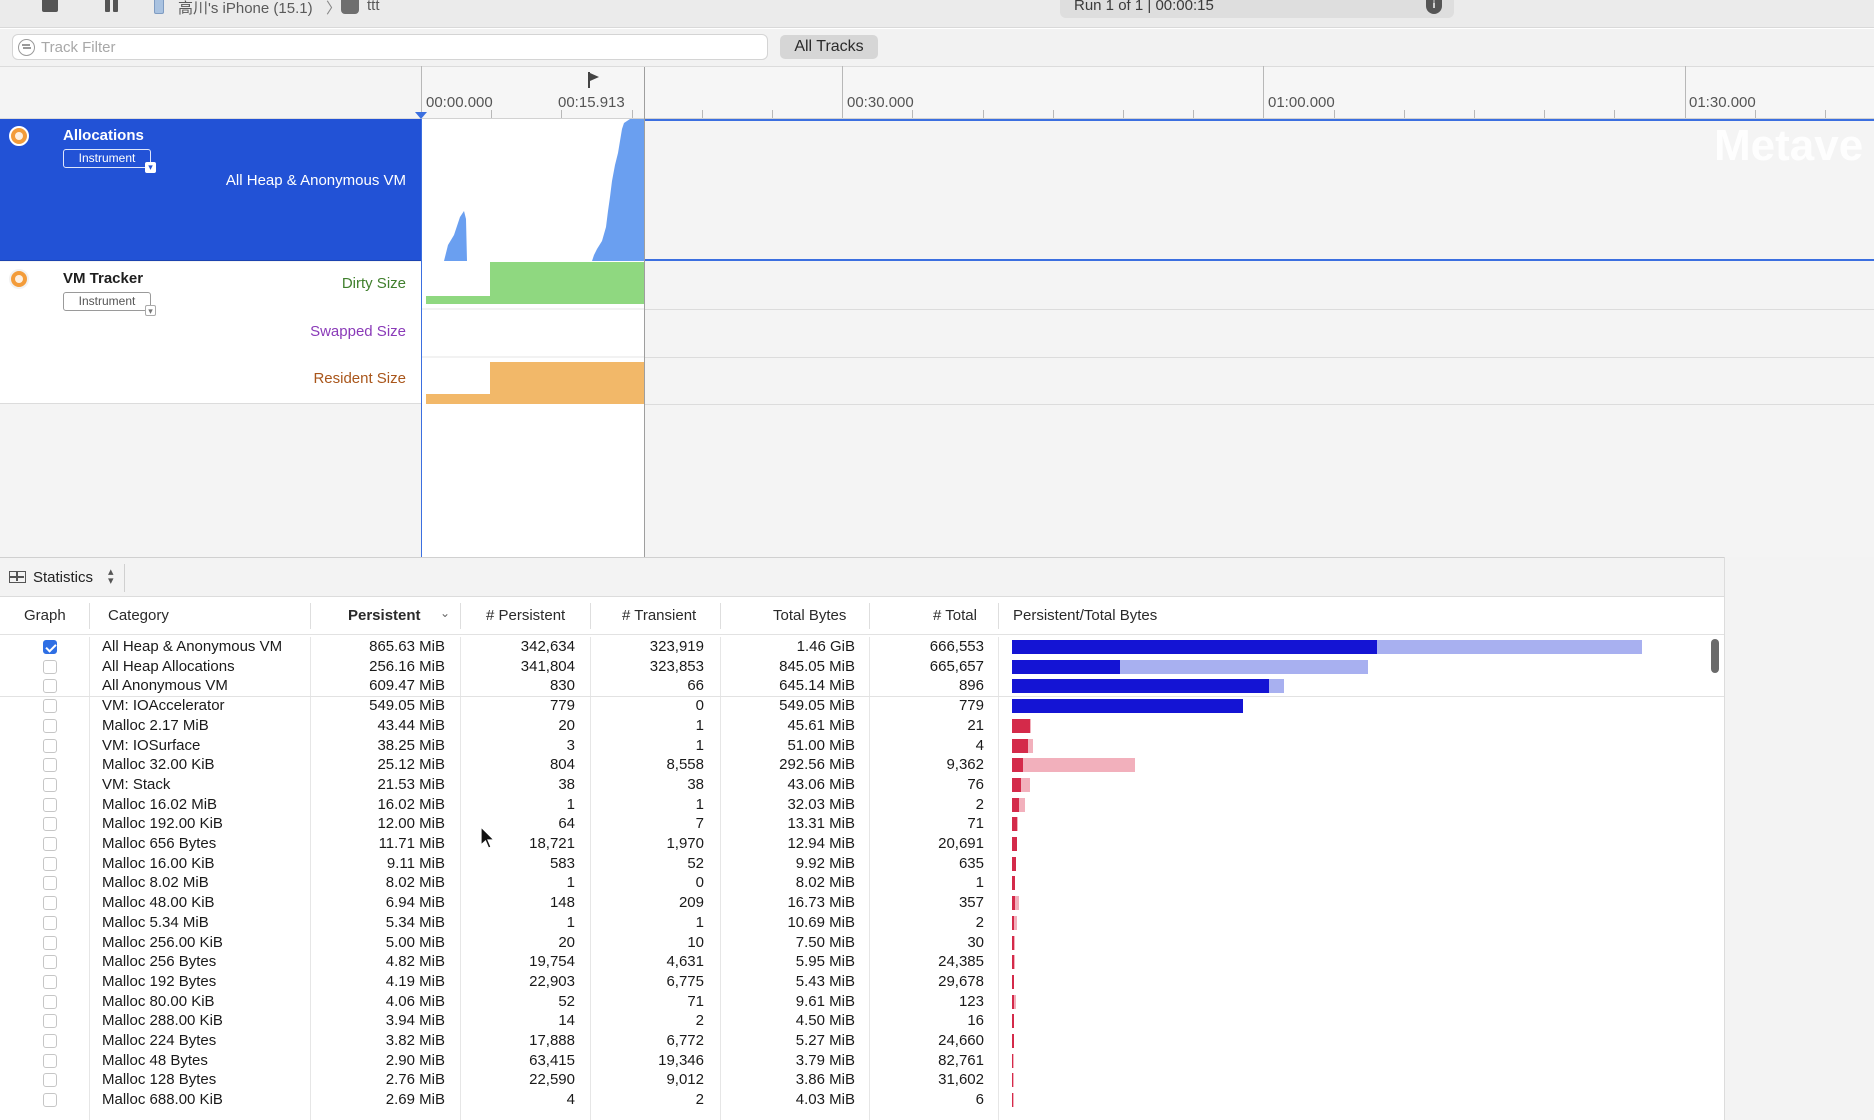 Image resolution: width=1874 pixels, height=1120 pixels. Describe the element at coordinates (445, 613) in the screenshot. I see `sort-descending-icon: ⌄` at that location.